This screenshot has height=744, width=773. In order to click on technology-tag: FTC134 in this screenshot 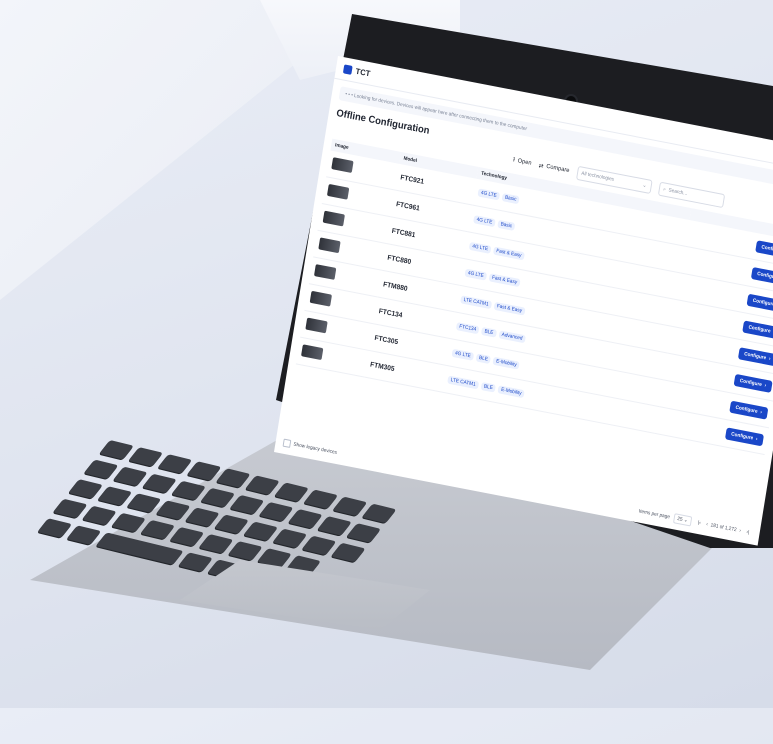, I will do `click(468, 328)`.